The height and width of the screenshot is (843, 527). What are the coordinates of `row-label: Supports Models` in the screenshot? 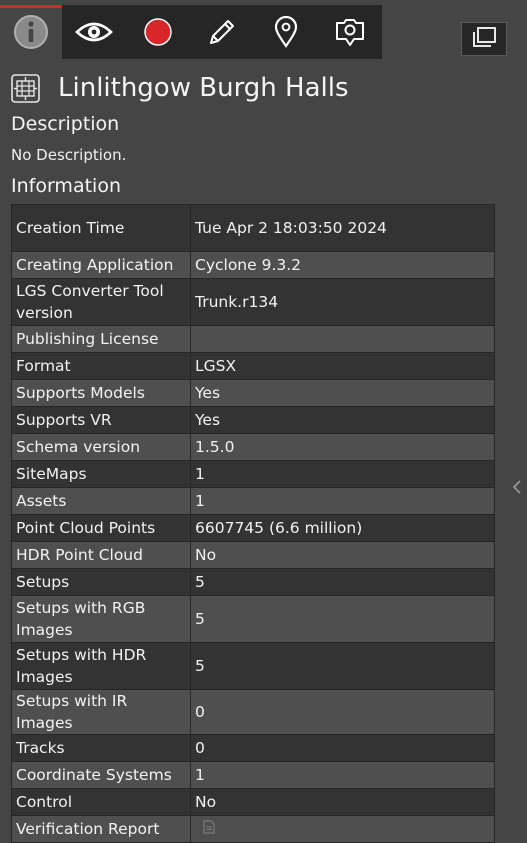 It's located at (101, 393).